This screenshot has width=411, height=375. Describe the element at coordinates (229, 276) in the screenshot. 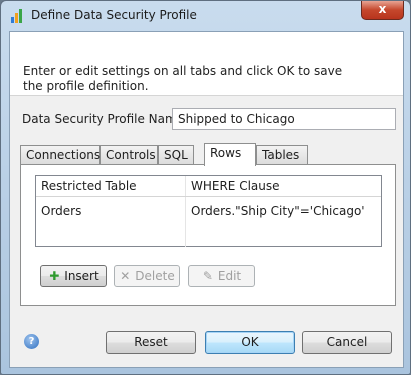

I see `edit-label: Edit` at that location.